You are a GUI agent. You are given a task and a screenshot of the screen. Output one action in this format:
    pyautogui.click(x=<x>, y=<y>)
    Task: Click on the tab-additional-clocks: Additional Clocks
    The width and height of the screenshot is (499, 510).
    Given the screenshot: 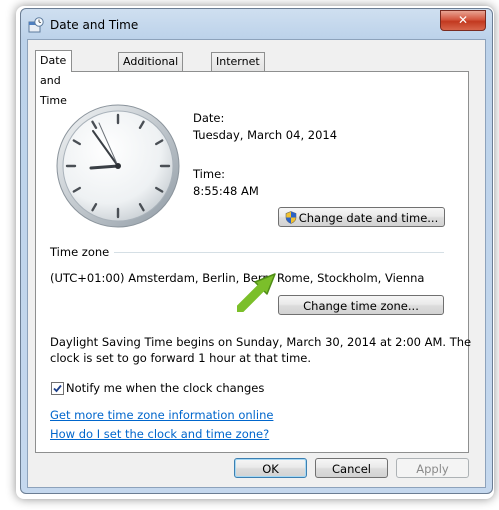 What is the action you would take?
    pyautogui.click(x=151, y=69)
    